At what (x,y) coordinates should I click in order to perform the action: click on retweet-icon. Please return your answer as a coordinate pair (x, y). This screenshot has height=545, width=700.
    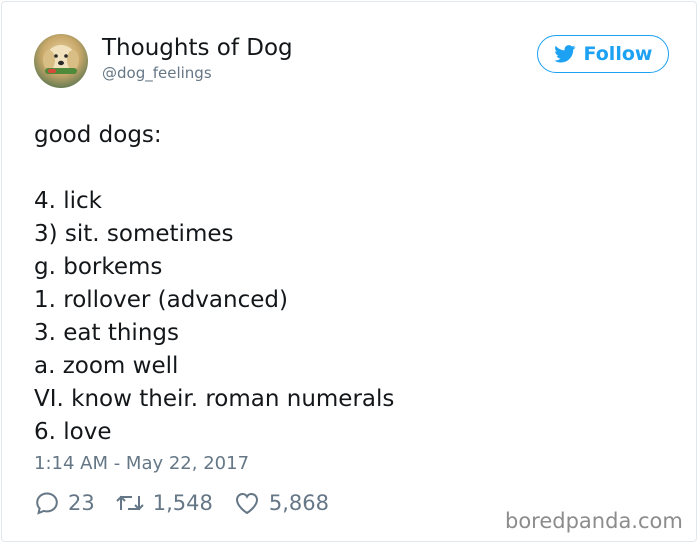
    Looking at the image, I should click on (130, 503).